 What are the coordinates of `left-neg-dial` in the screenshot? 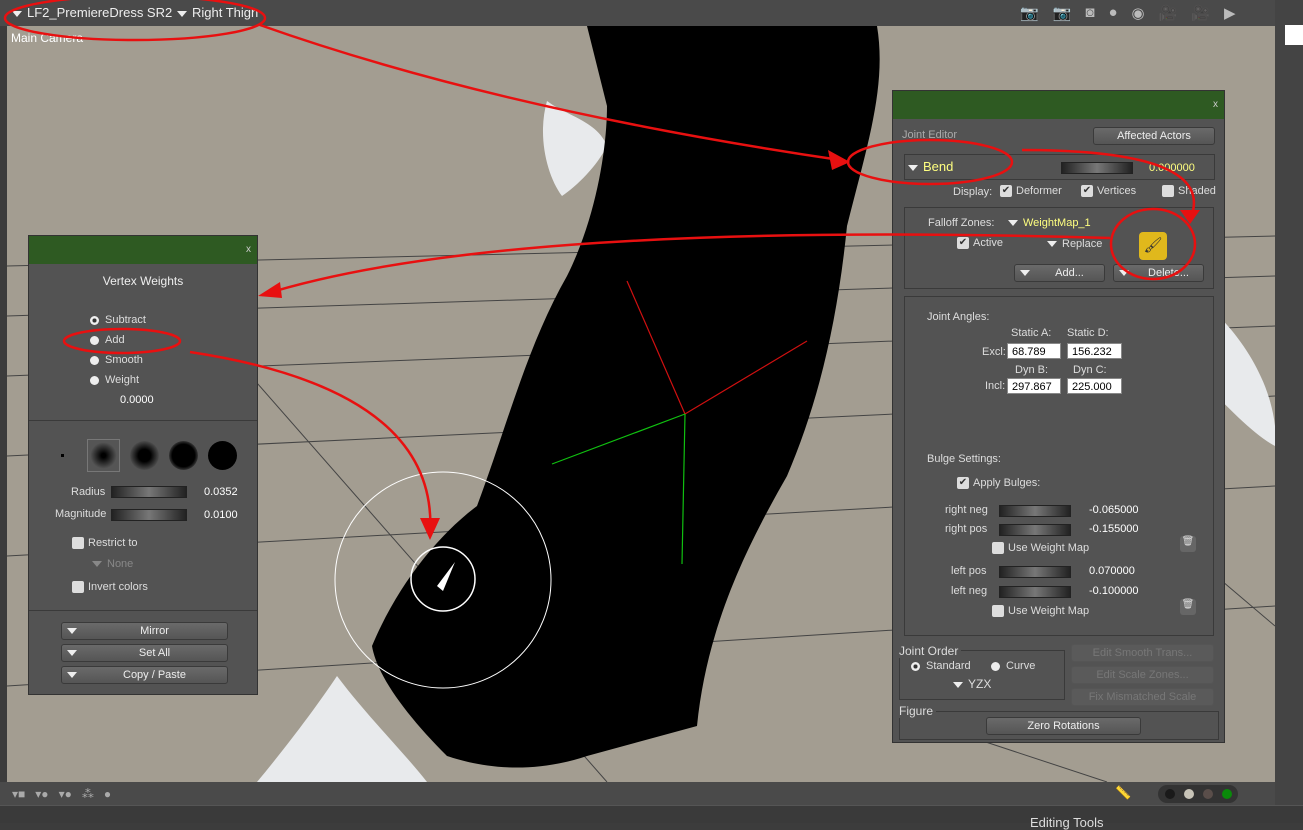 It's located at (1035, 592).